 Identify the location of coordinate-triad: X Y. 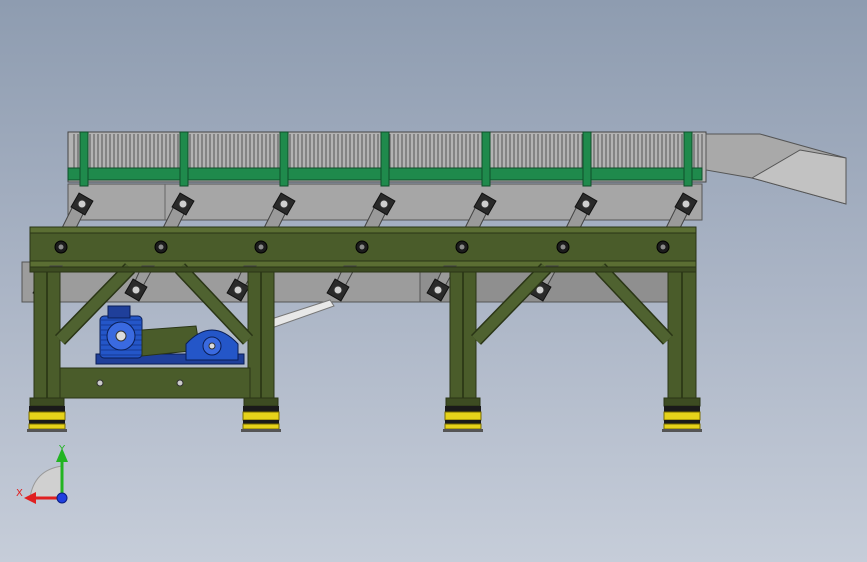
(42, 474).